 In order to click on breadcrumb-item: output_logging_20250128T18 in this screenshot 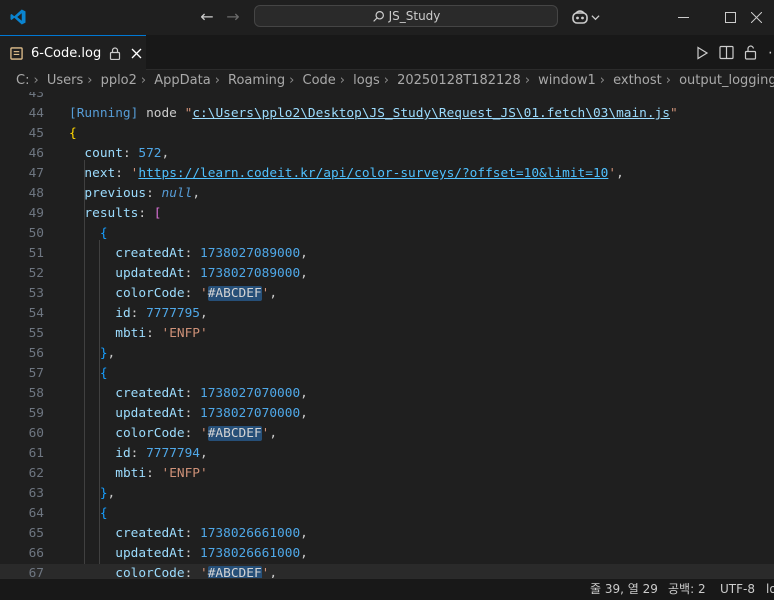, I will do `click(726, 80)`.